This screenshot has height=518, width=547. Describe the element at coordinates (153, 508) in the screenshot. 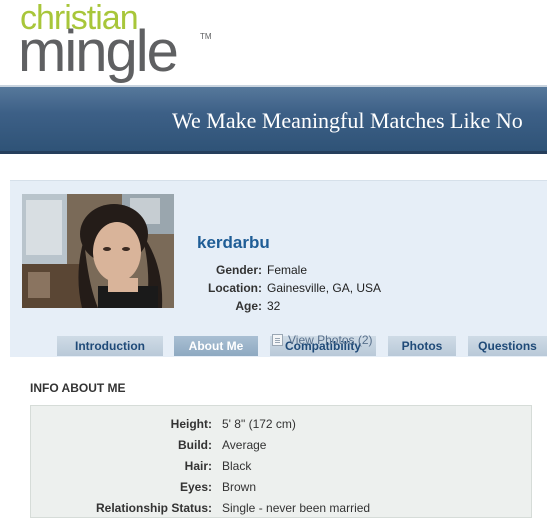

I see `info-label: Relationship Status:` at that location.